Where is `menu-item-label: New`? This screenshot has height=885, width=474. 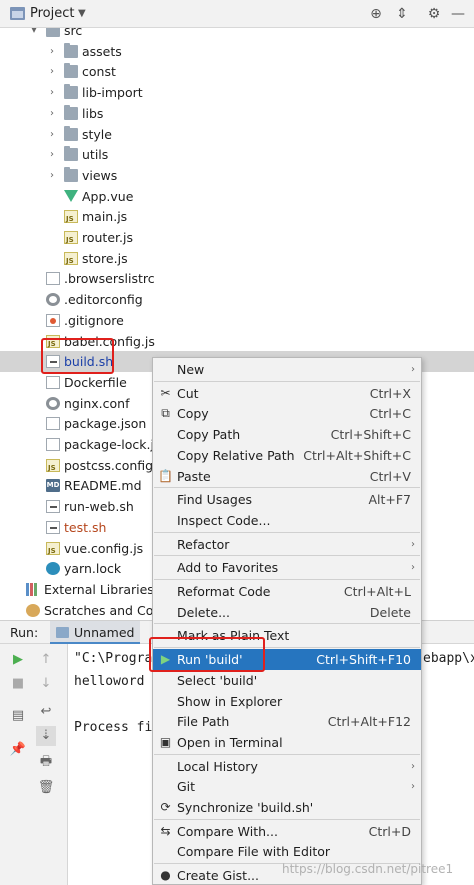 menu-item-label: New is located at coordinates (191, 369).